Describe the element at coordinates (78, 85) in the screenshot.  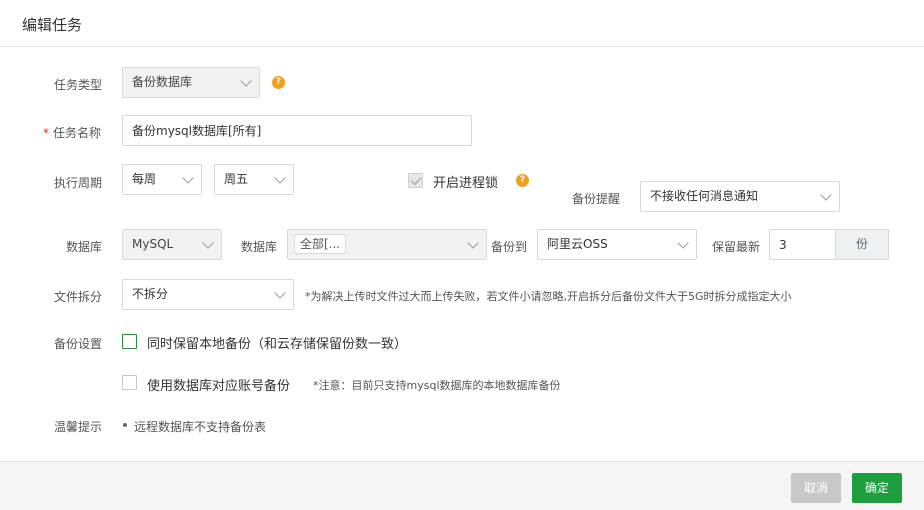
I see `task-type-label: 任务类型` at that location.